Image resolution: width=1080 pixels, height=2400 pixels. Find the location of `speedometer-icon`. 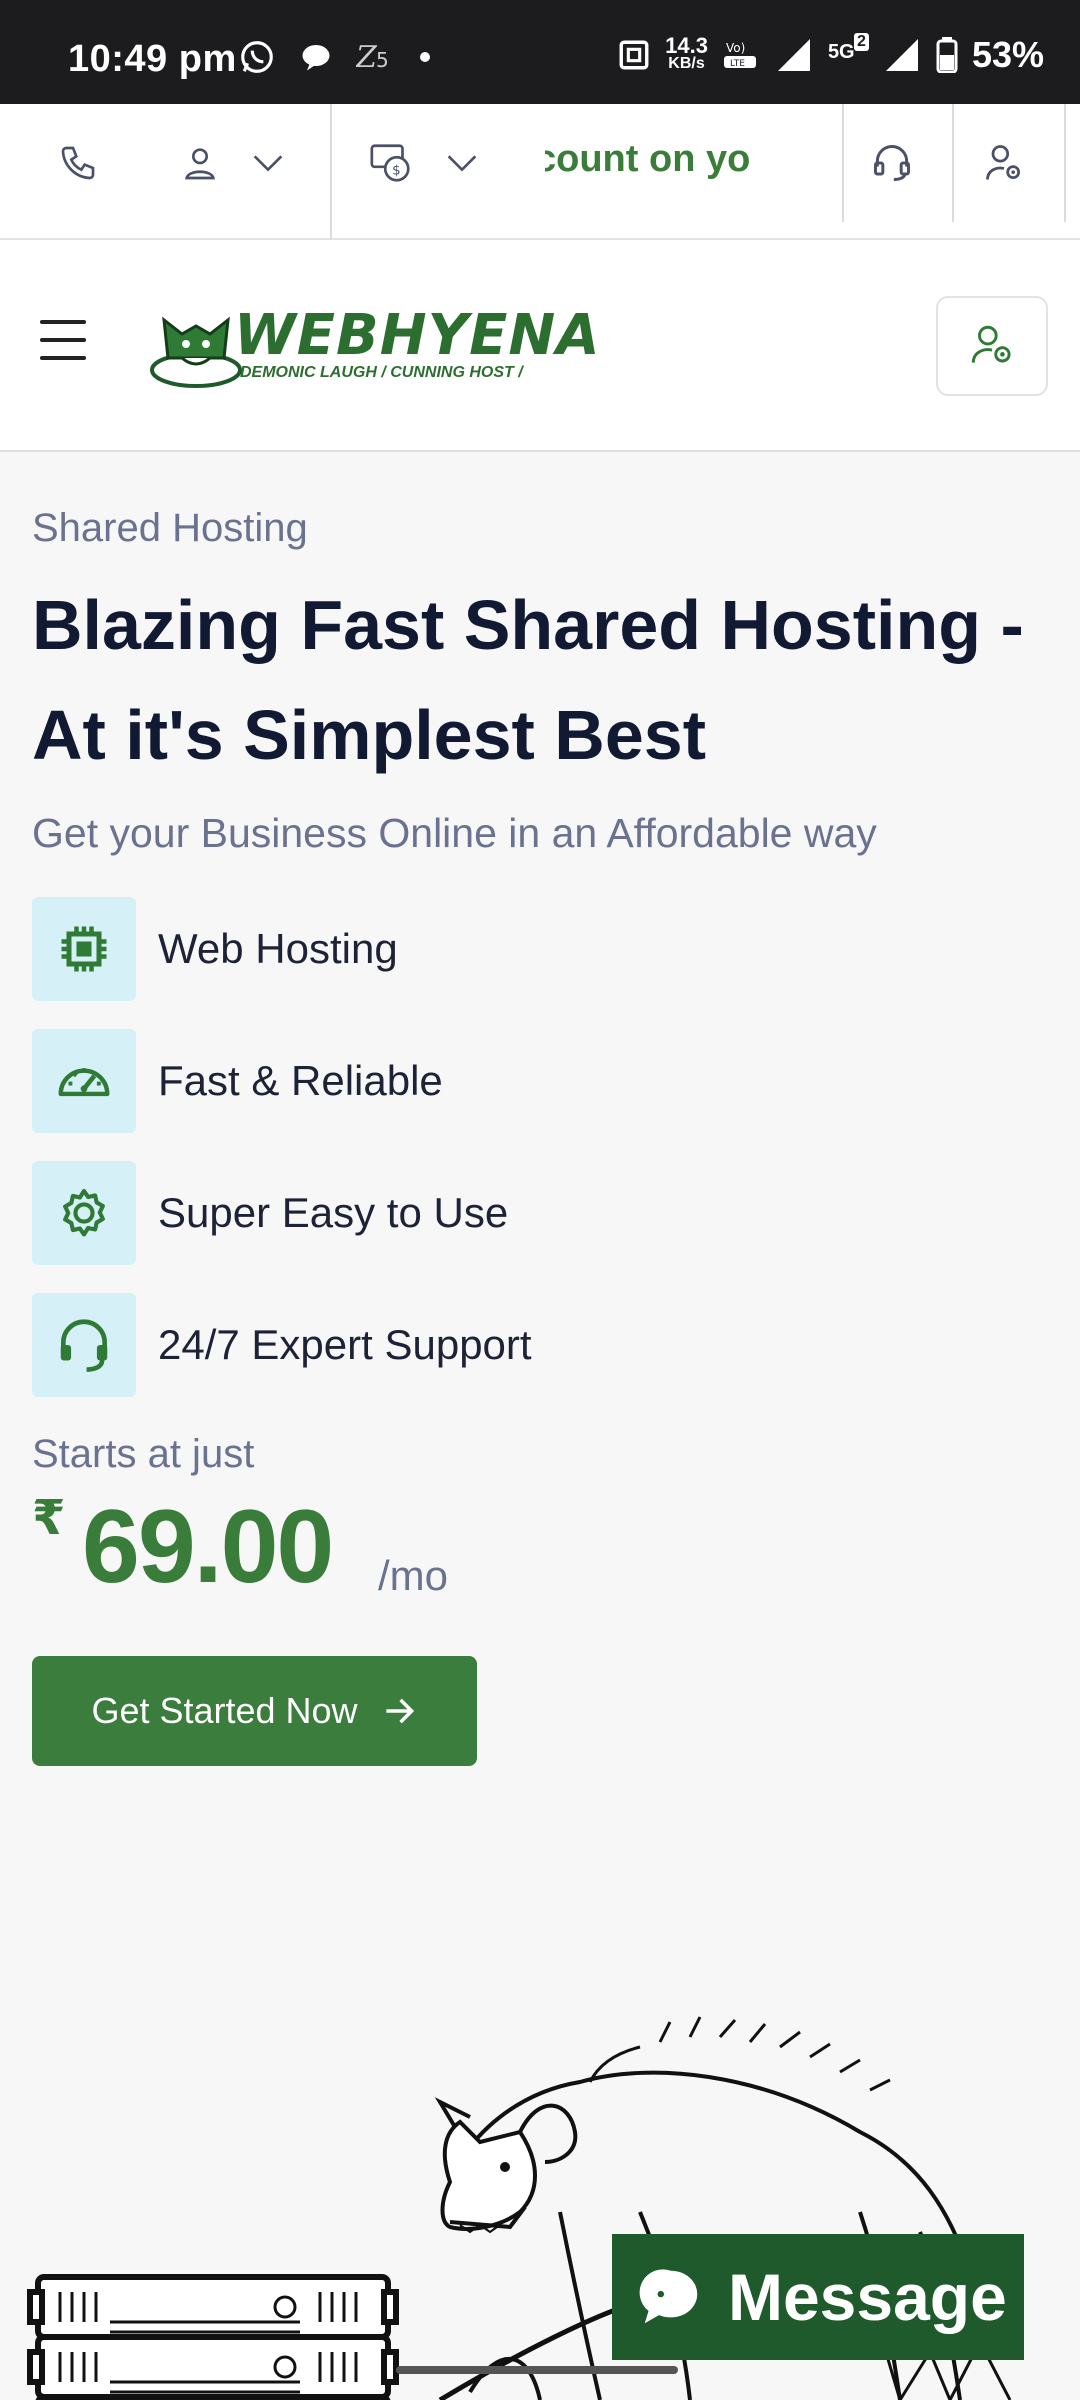

speedometer-icon is located at coordinates (84, 1082).